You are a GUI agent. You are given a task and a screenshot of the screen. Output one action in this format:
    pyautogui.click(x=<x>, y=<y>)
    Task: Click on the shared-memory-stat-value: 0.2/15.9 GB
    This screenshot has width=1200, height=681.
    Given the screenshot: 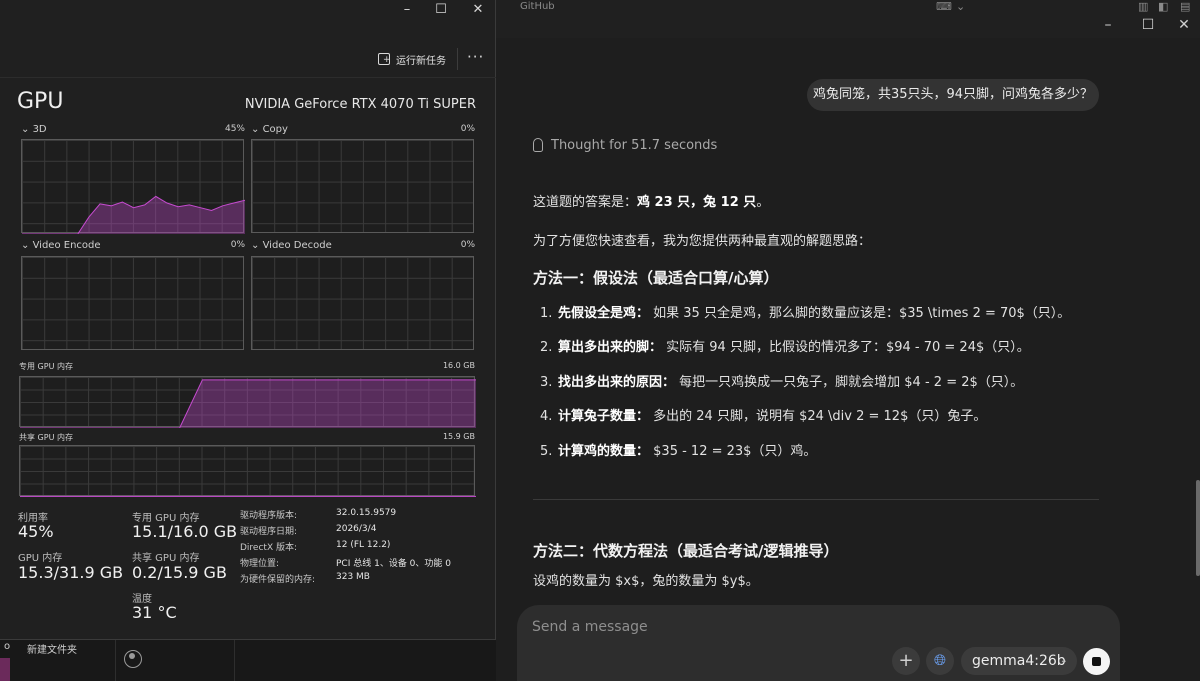 What is the action you would take?
    pyautogui.click(x=179, y=572)
    